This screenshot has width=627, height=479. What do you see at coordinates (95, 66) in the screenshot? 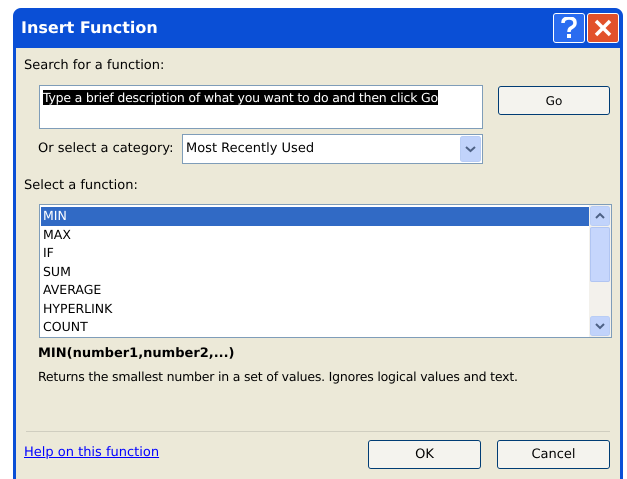
I see `search-label: Search for a function:` at bounding box center [95, 66].